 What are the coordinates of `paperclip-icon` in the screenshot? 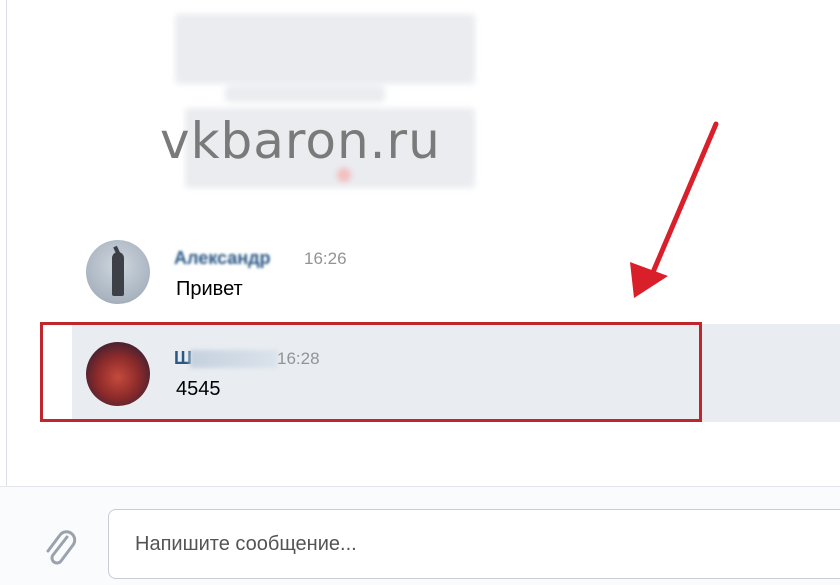 It's located at (60, 549).